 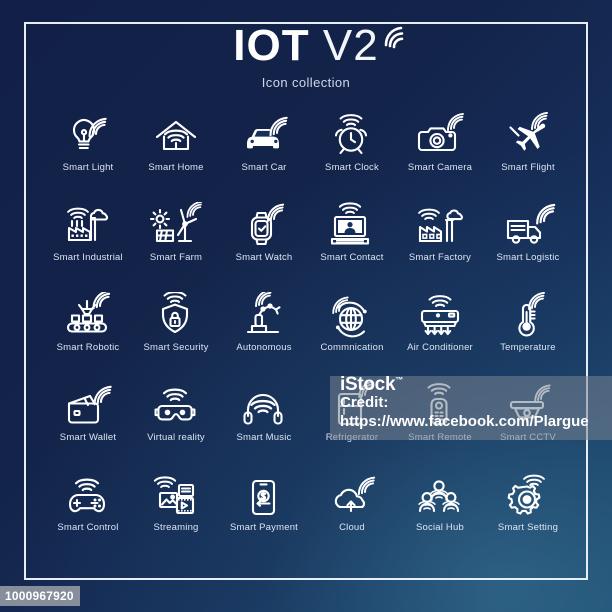 I want to click on smartwatch-wifi-icon, so click(x=264, y=225).